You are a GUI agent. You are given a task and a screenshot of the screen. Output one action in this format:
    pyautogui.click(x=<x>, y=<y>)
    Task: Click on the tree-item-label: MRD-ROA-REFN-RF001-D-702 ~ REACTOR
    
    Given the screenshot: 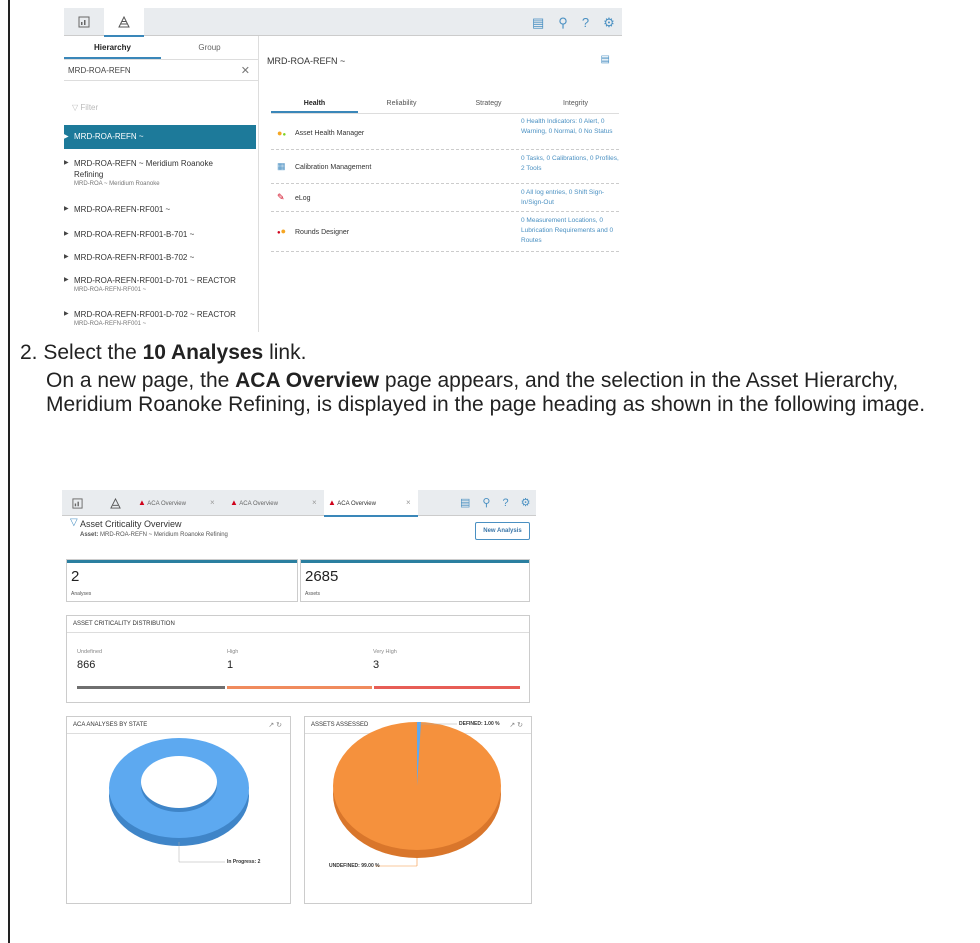 What is the action you would take?
    pyautogui.click(x=155, y=314)
    